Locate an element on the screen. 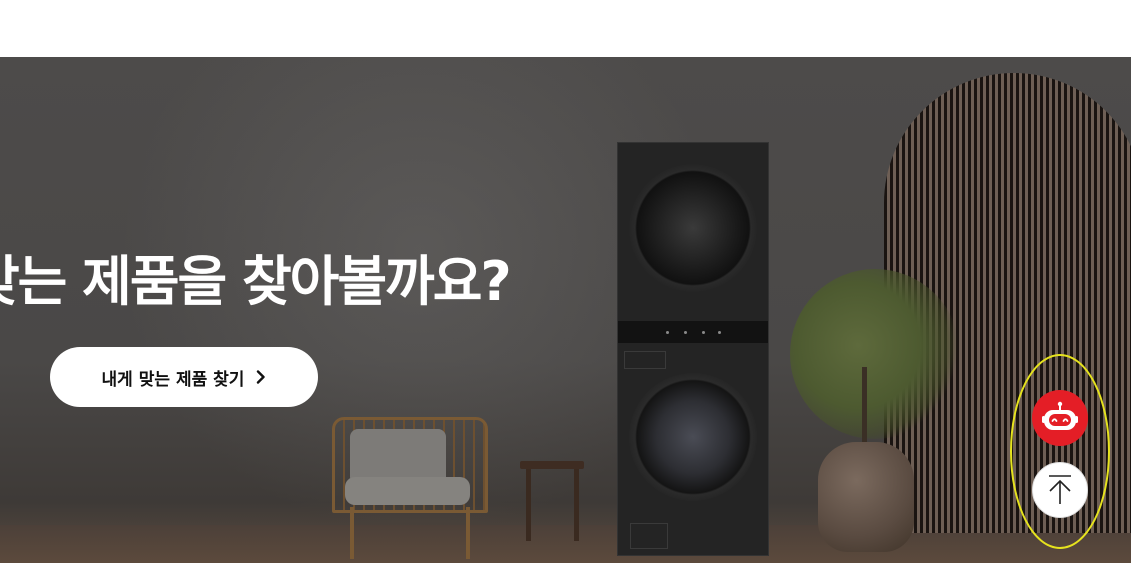 The image size is (1131, 563). filter-door is located at coordinates (649, 536).